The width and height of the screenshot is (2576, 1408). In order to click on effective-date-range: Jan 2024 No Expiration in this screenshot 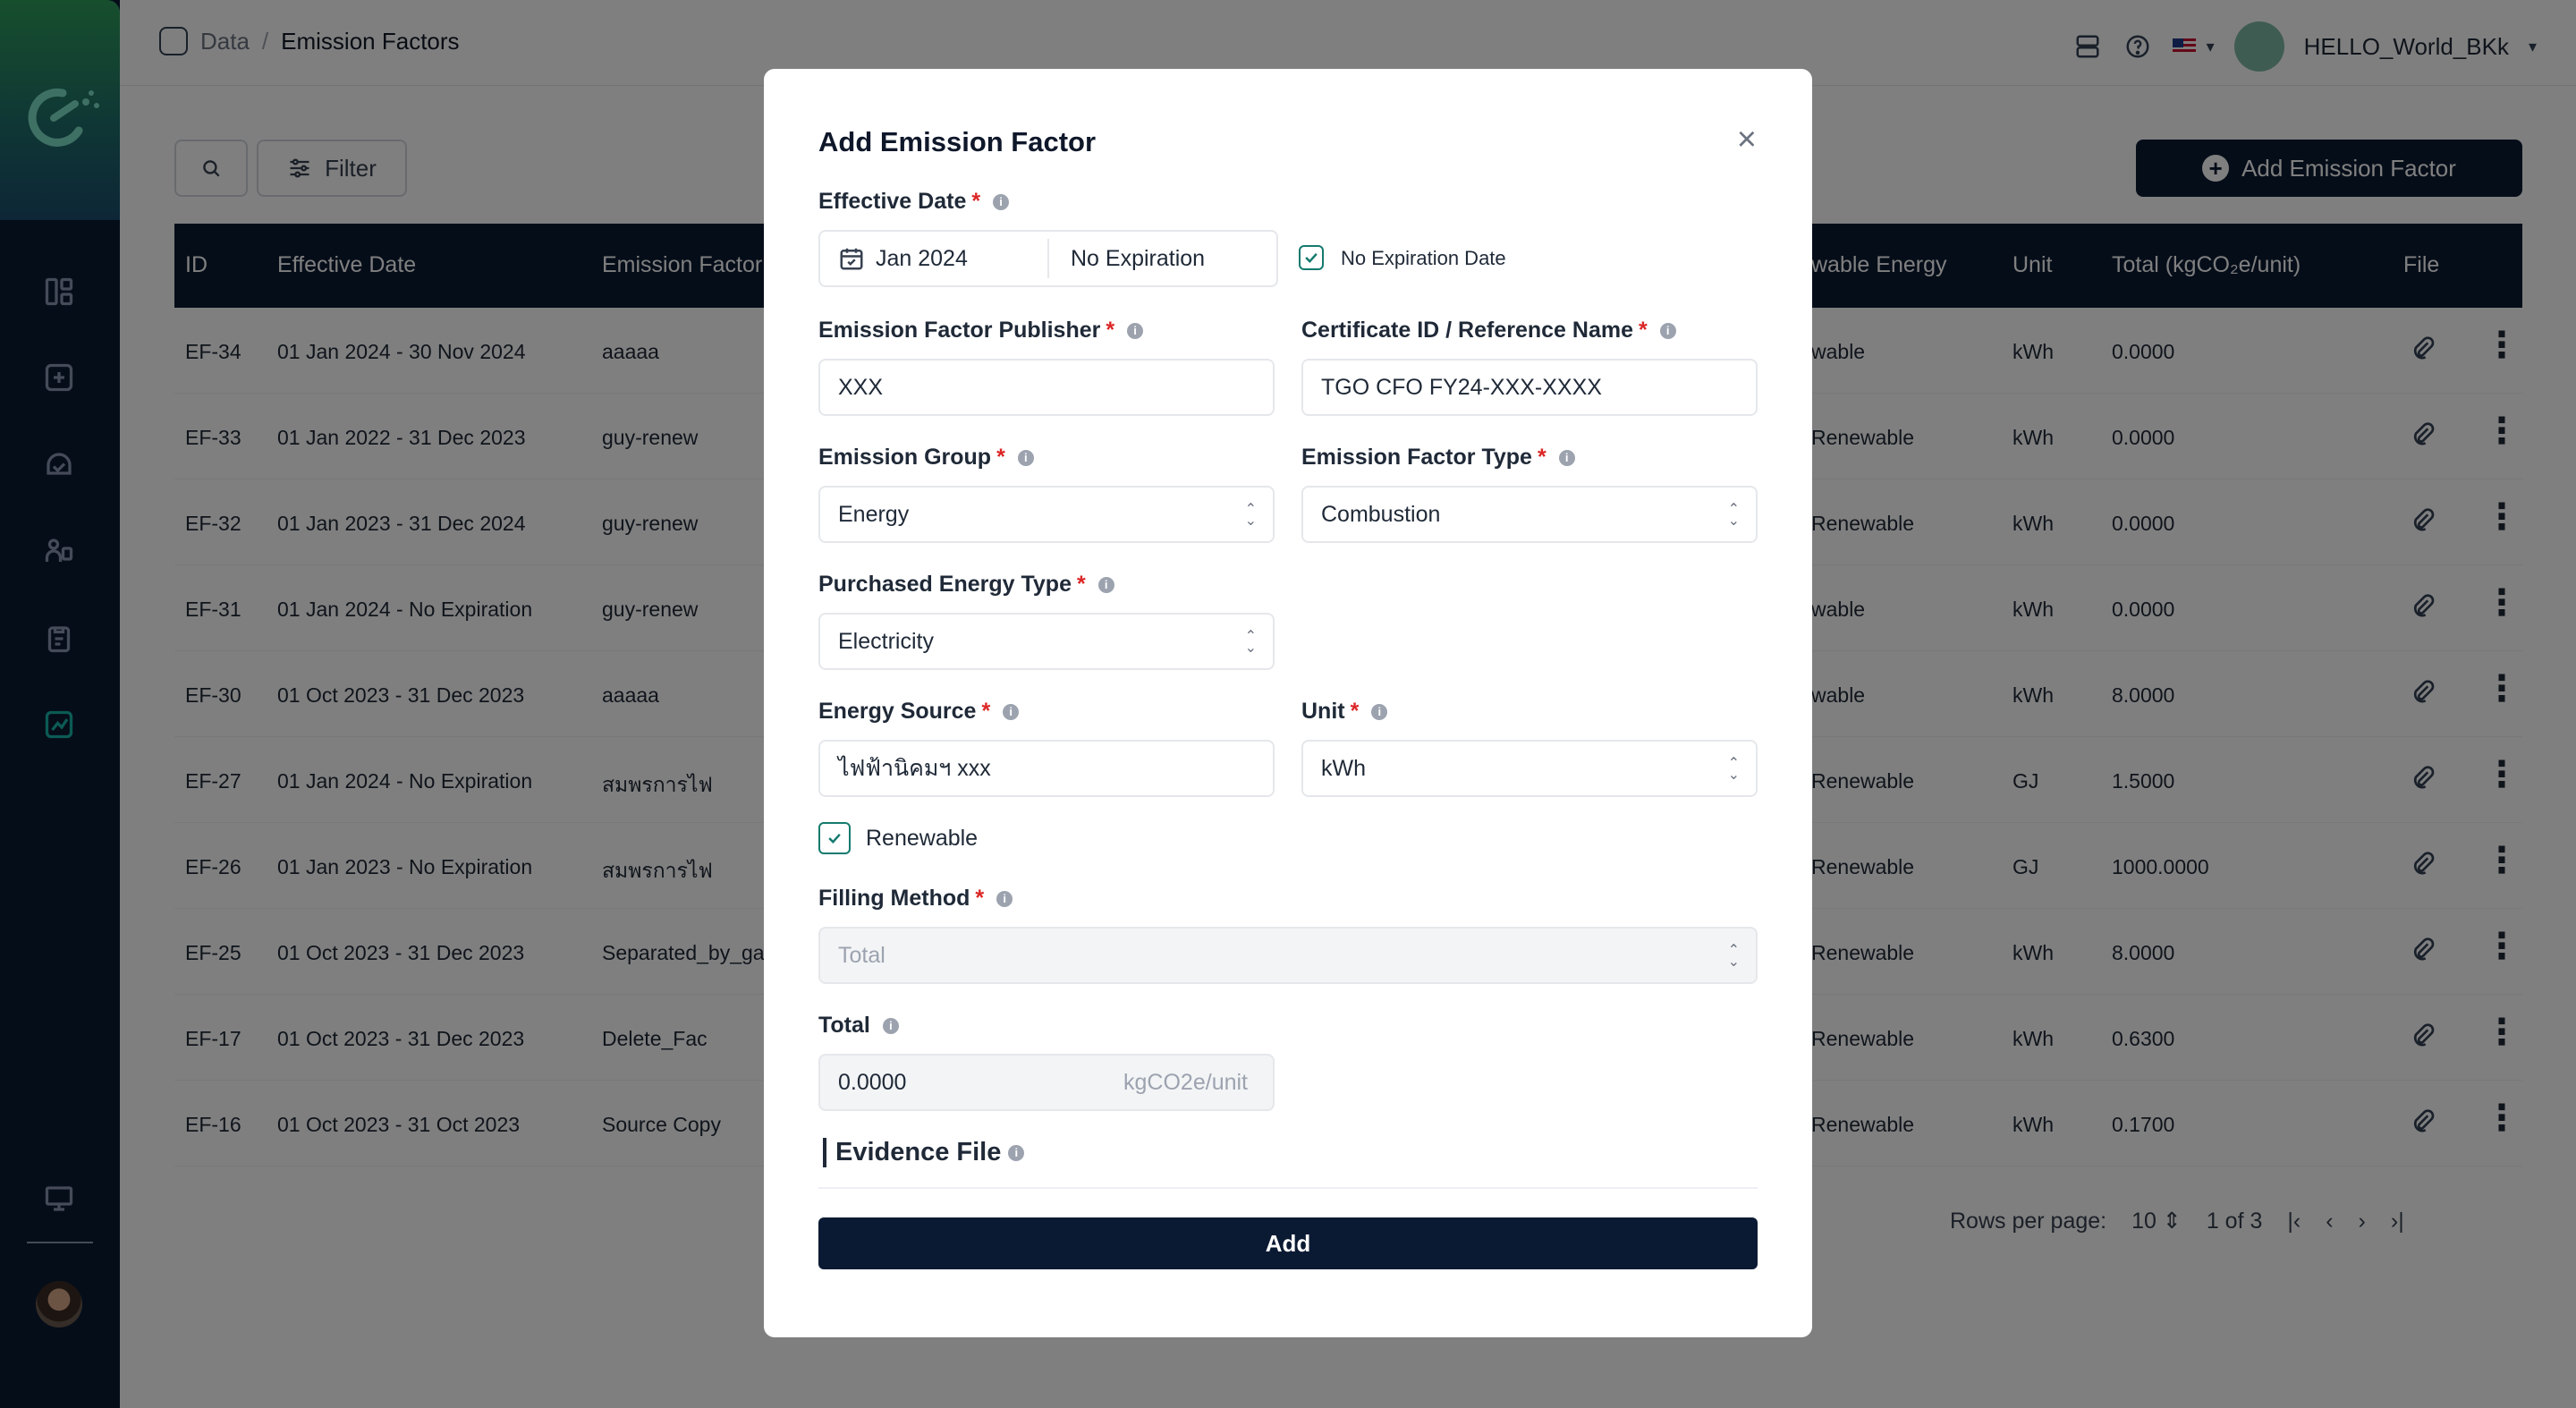, I will do `click(1048, 258)`.